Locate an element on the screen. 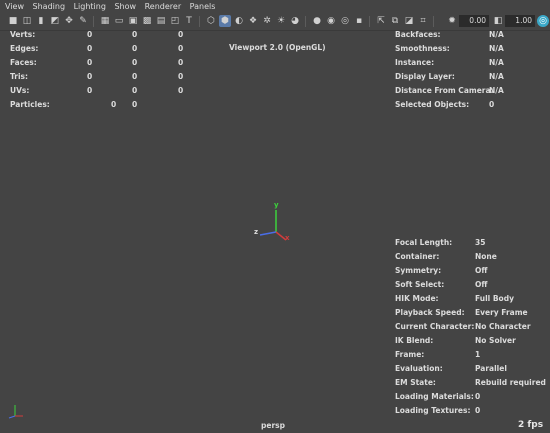 This screenshot has height=433, width=550. color-management-icon: ◎ is located at coordinates (543, 21).